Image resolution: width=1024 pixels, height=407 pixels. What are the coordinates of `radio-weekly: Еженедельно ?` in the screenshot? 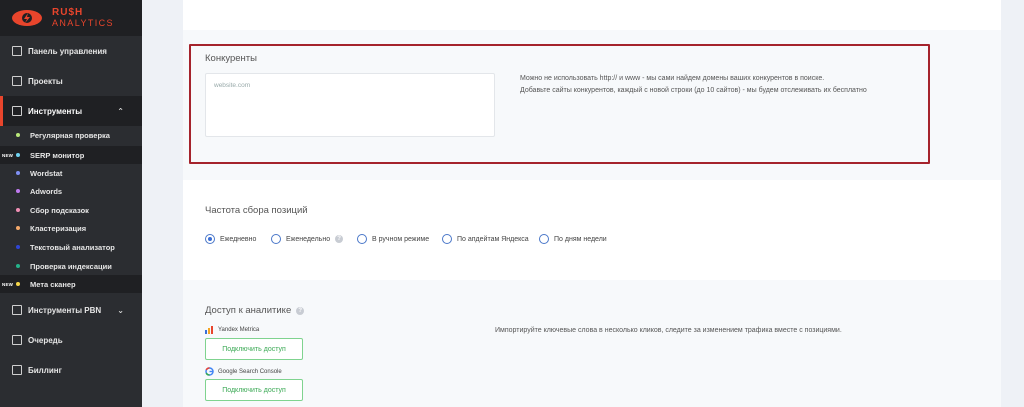 It's located at (307, 239).